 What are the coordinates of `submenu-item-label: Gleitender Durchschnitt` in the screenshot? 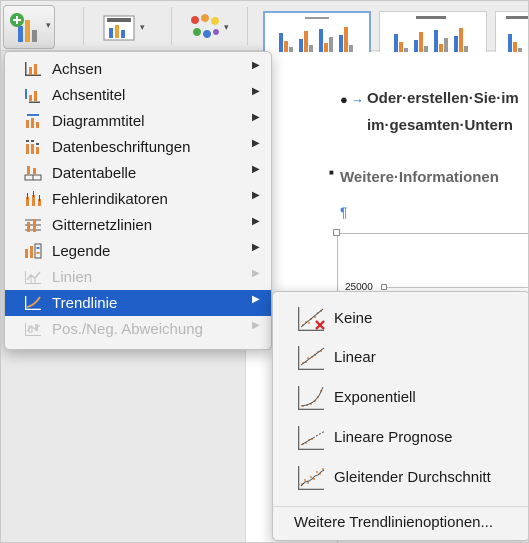 It's located at (412, 477).